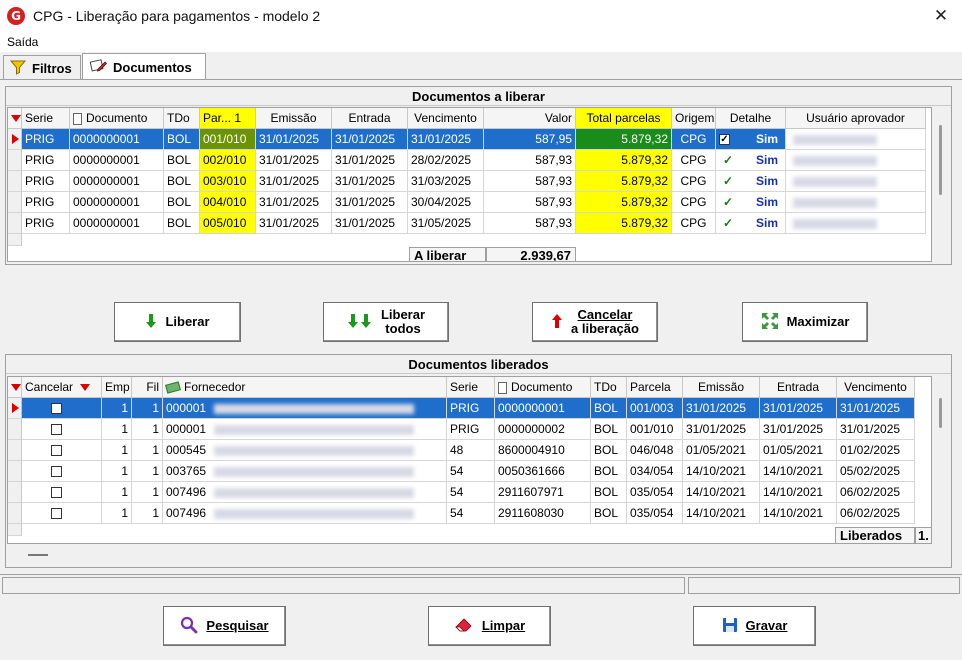  Describe the element at coordinates (798, 408) in the screenshot. I see `cell-entrada: 31/01/2025` at that location.